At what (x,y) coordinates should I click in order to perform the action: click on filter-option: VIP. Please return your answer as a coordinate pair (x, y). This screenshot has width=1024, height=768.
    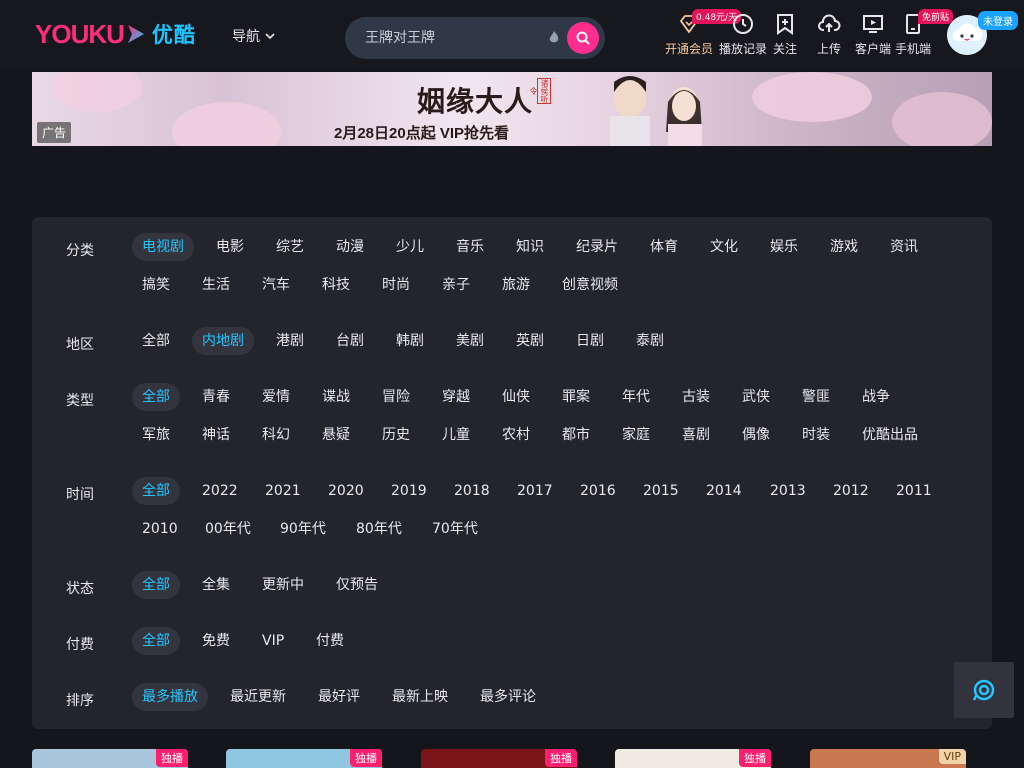
    Looking at the image, I should click on (273, 641).